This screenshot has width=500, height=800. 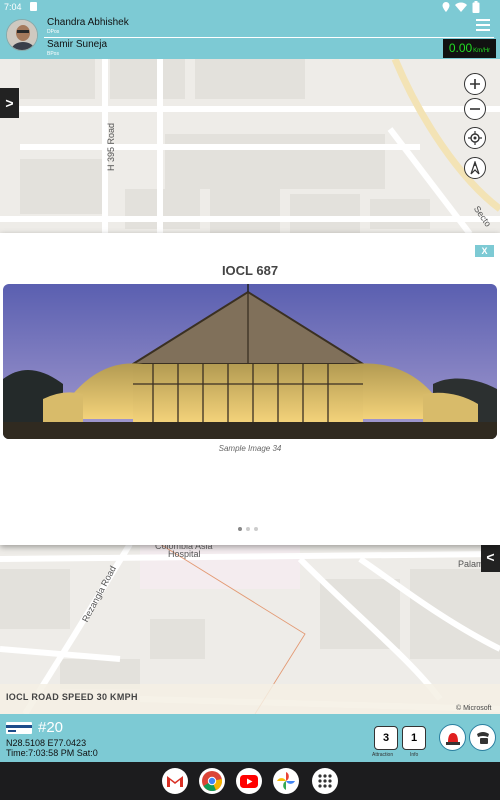 I want to click on right-toggle-label: <, so click(x=490, y=557).